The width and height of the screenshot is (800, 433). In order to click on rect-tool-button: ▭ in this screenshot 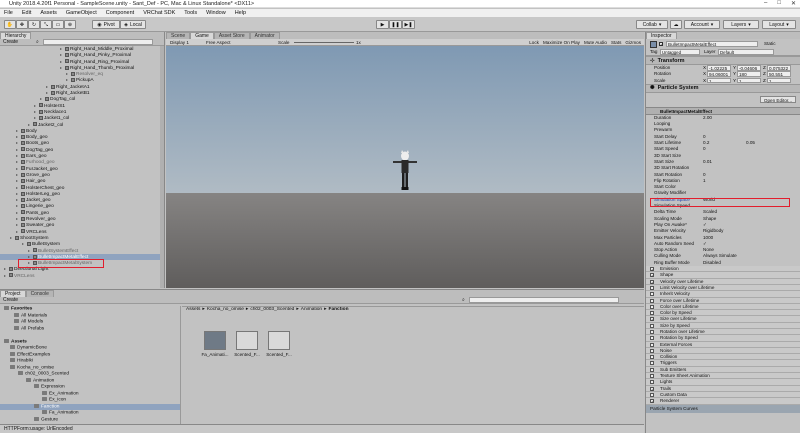, I will do `click(58, 24)`.